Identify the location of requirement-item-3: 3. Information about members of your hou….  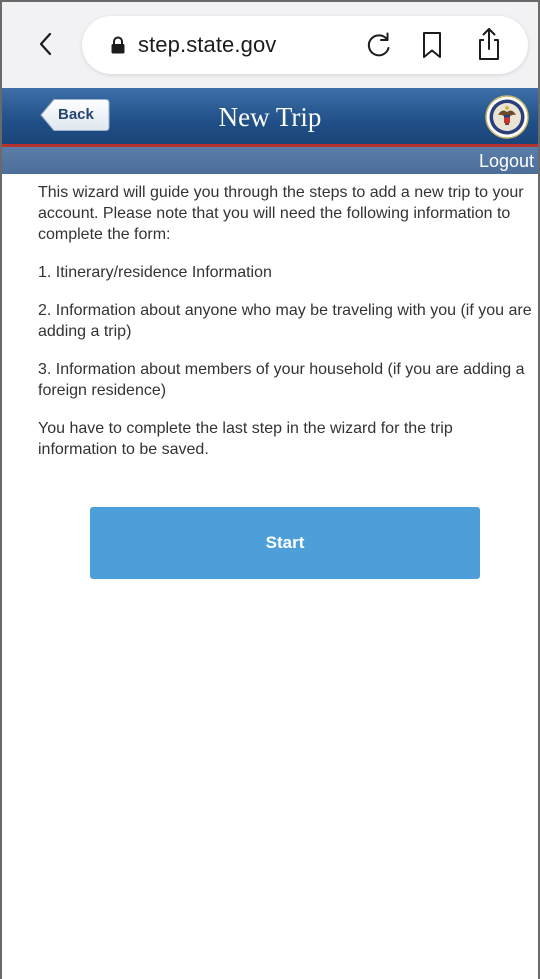
(281, 380).